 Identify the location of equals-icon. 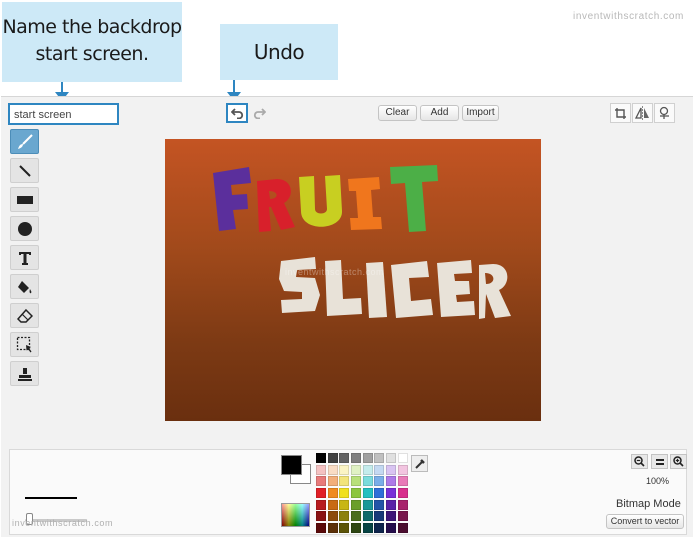
(659, 461).